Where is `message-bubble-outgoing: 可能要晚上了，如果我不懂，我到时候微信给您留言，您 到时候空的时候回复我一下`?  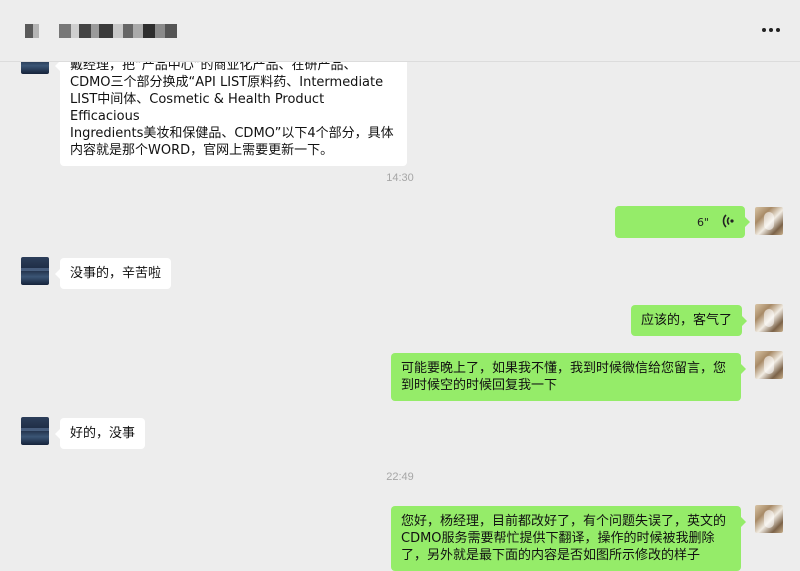
message-bubble-outgoing: 可能要晚上了，如果我不懂，我到时候微信给您留言，您 到时候空的时候回复我一下 is located at coordinates (568, 377).